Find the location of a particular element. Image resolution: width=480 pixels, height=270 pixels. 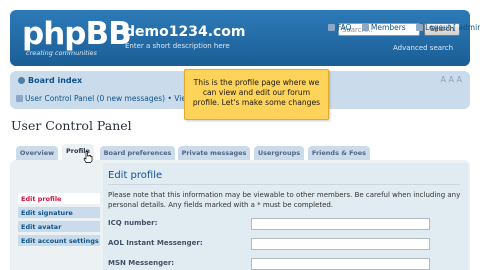

tab-overview: Overview is located at coordinates (37, 153).